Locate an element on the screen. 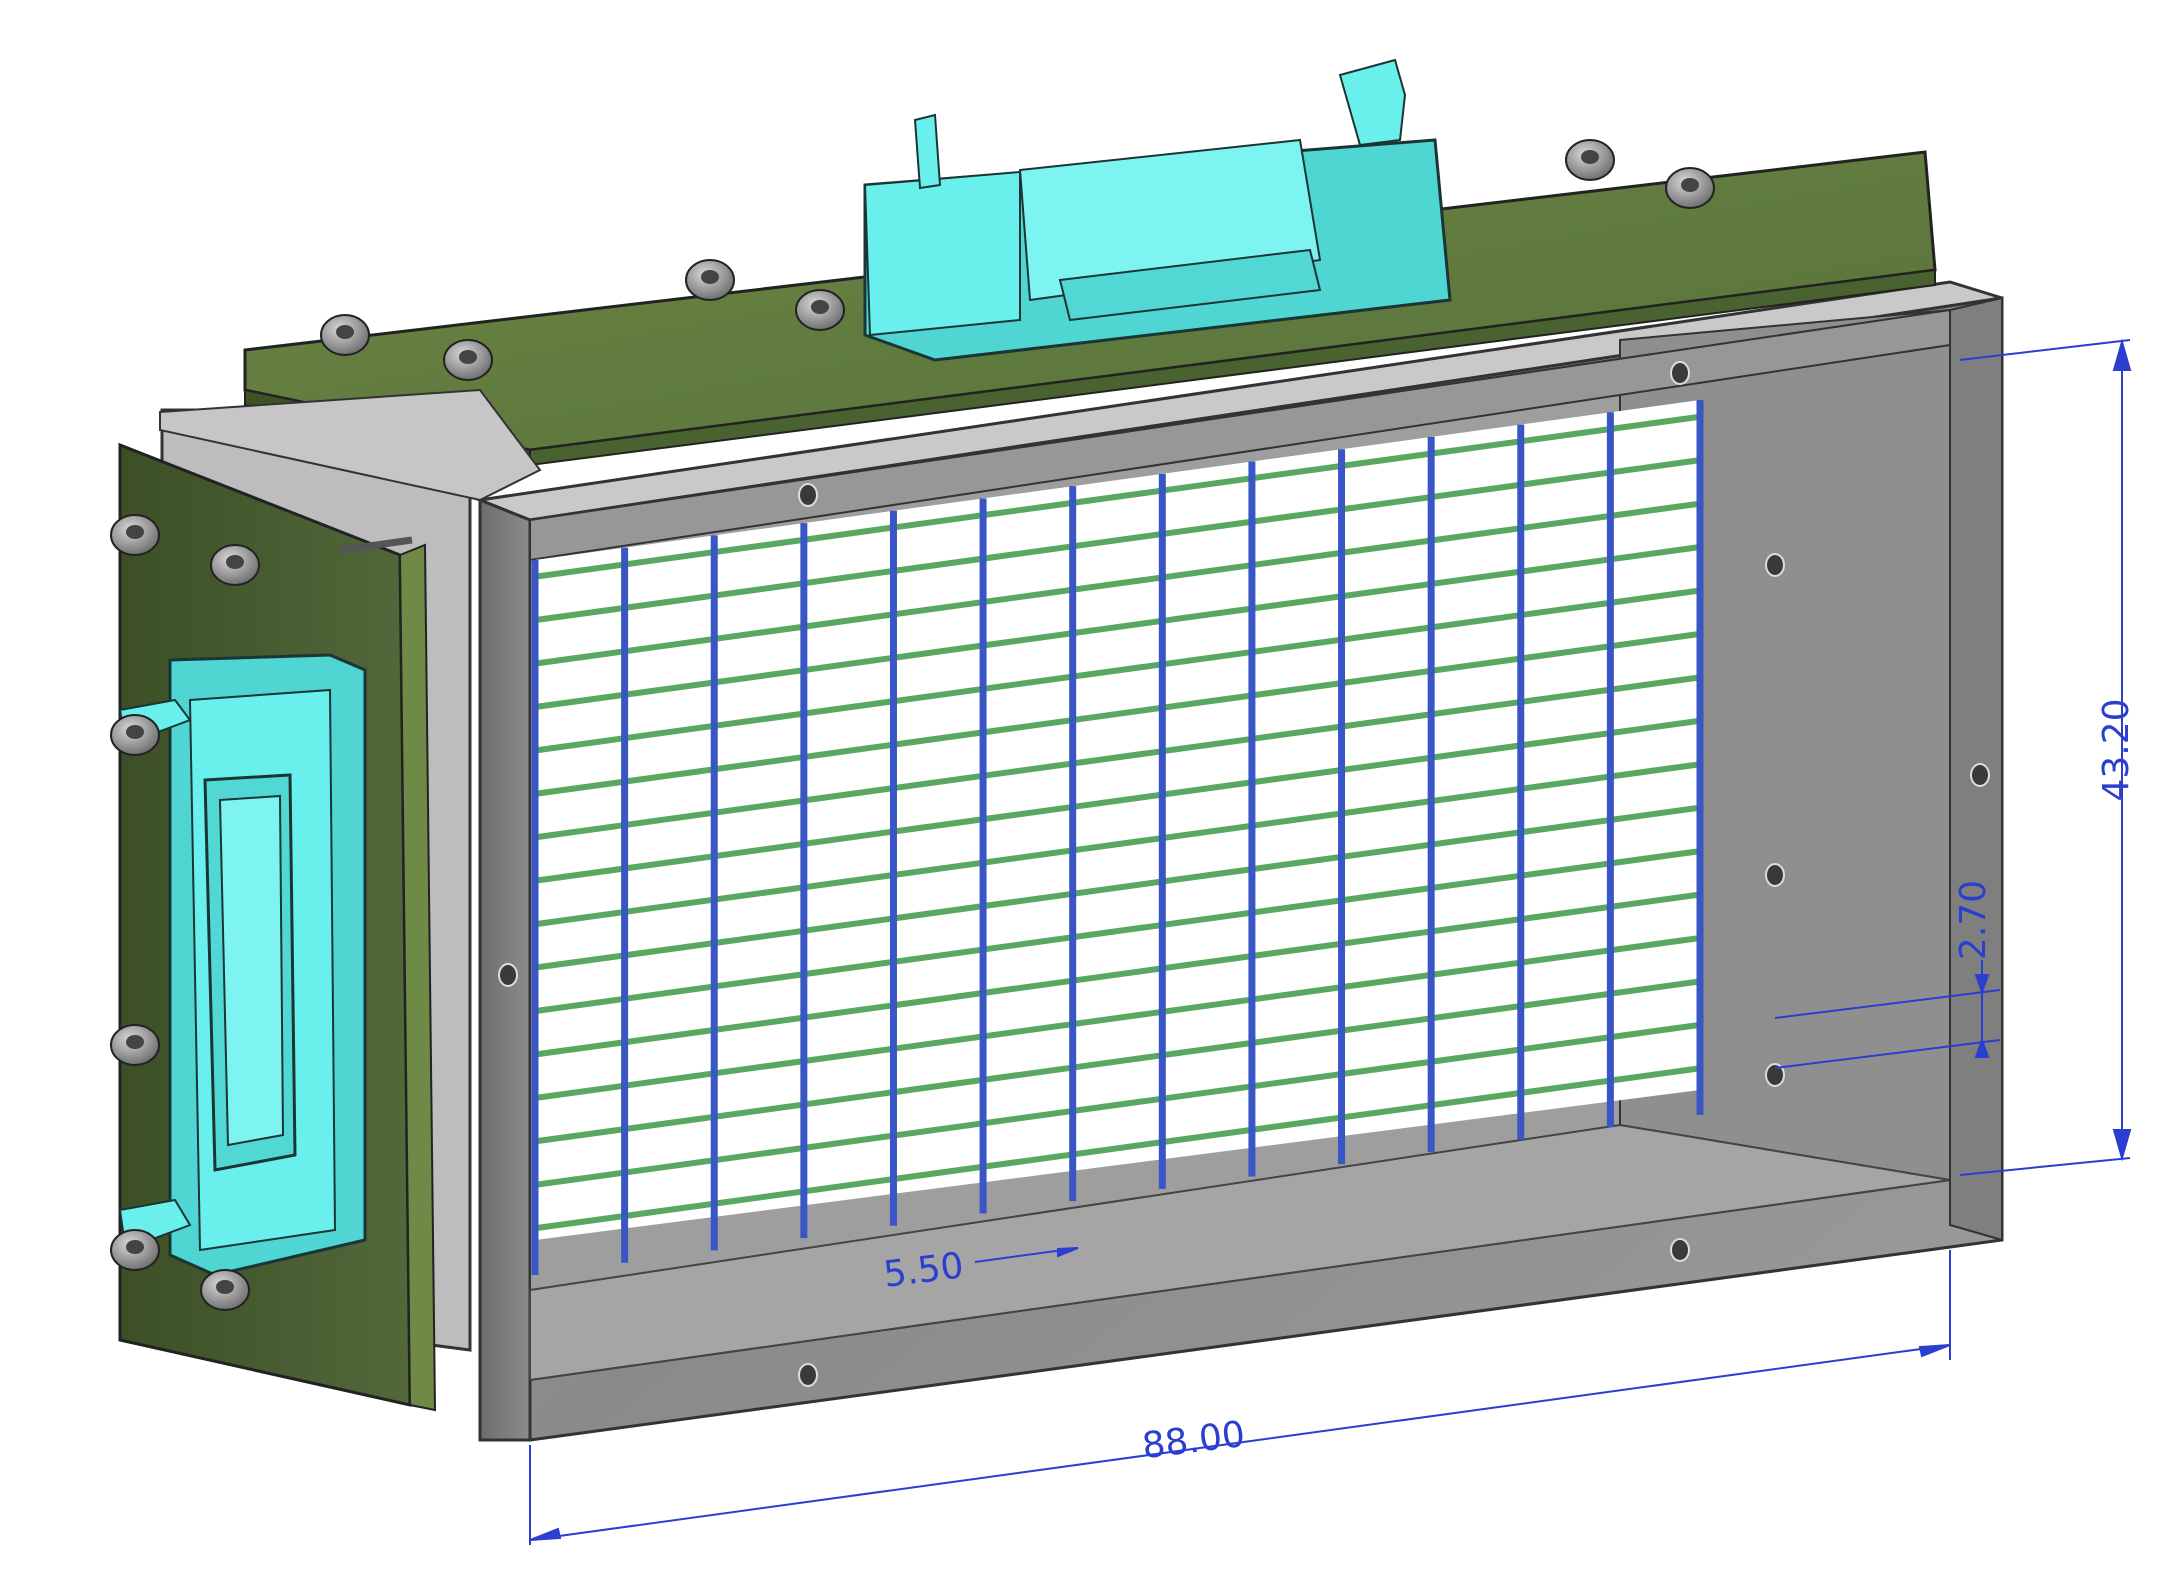 The image size is (2162, 1582). height-label: 43.20 is located at coordinates (2116, 749).